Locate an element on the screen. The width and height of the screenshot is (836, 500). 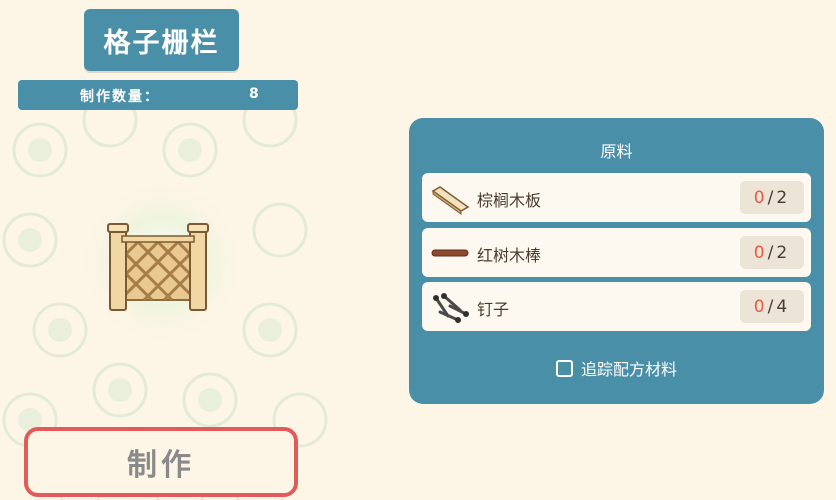
material-need: 4 is located at coordinates (783, 306).